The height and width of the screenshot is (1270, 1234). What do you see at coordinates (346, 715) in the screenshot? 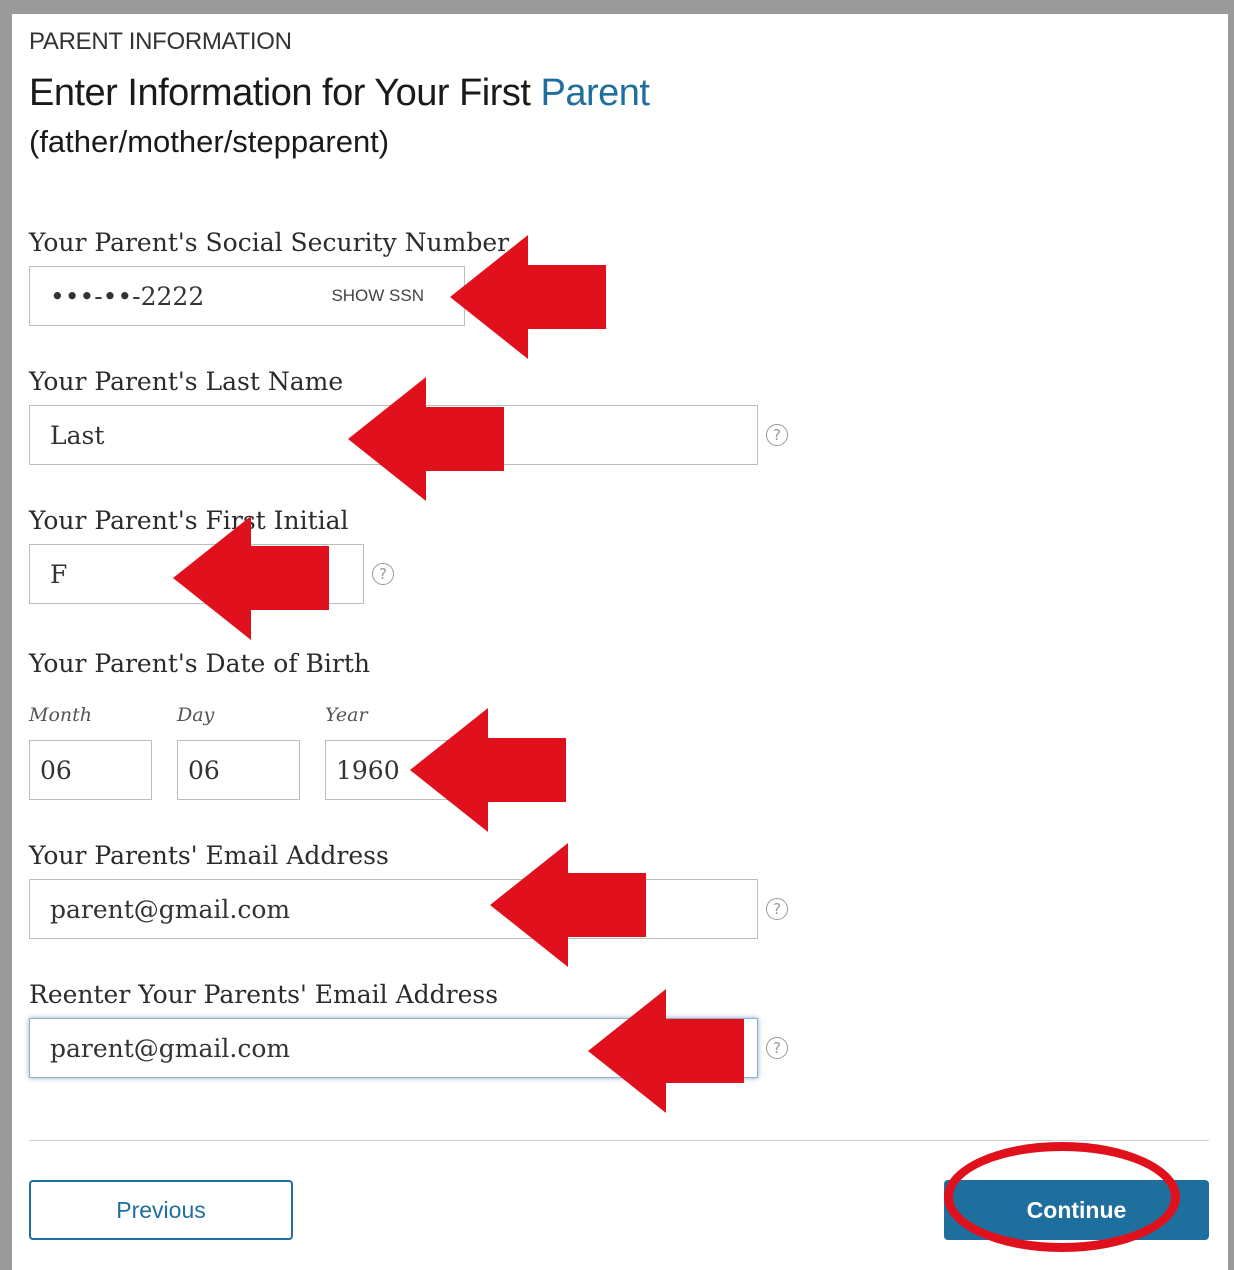
I see `dob-year-label: Year` at bounding box center [346, 715].